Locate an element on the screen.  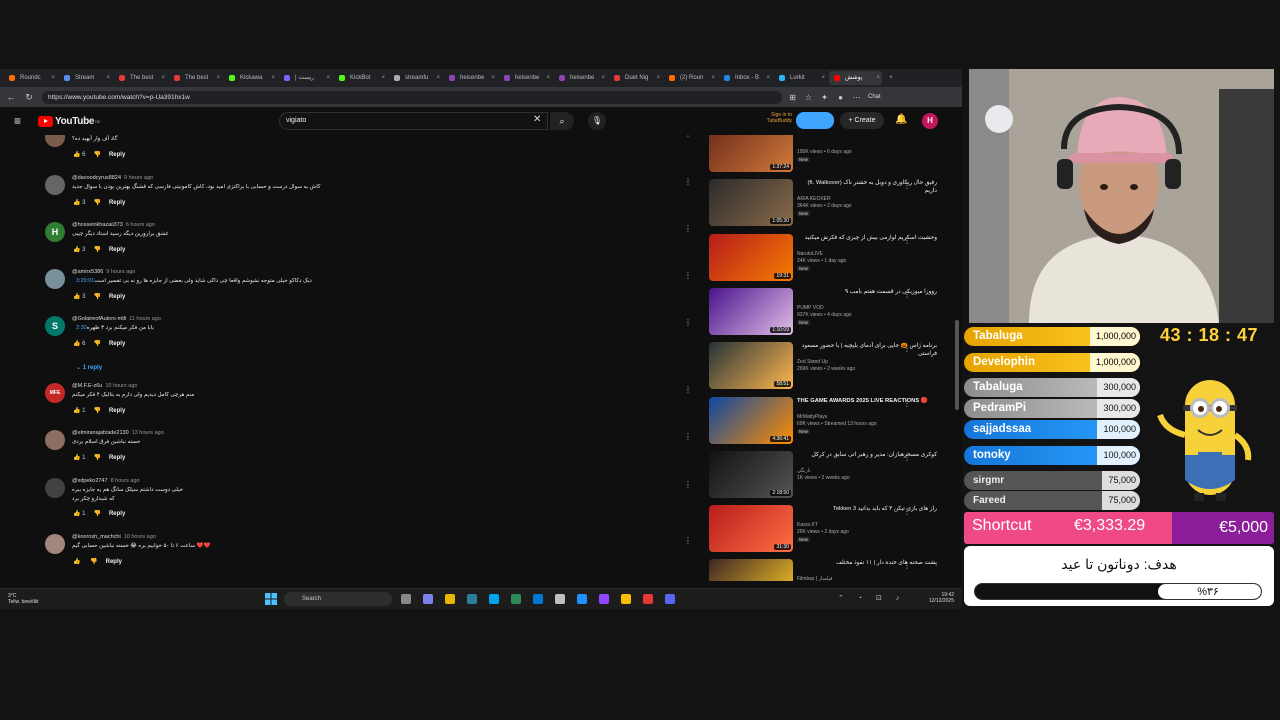
commenter-avatar: H is located at coordinates (55, 232).